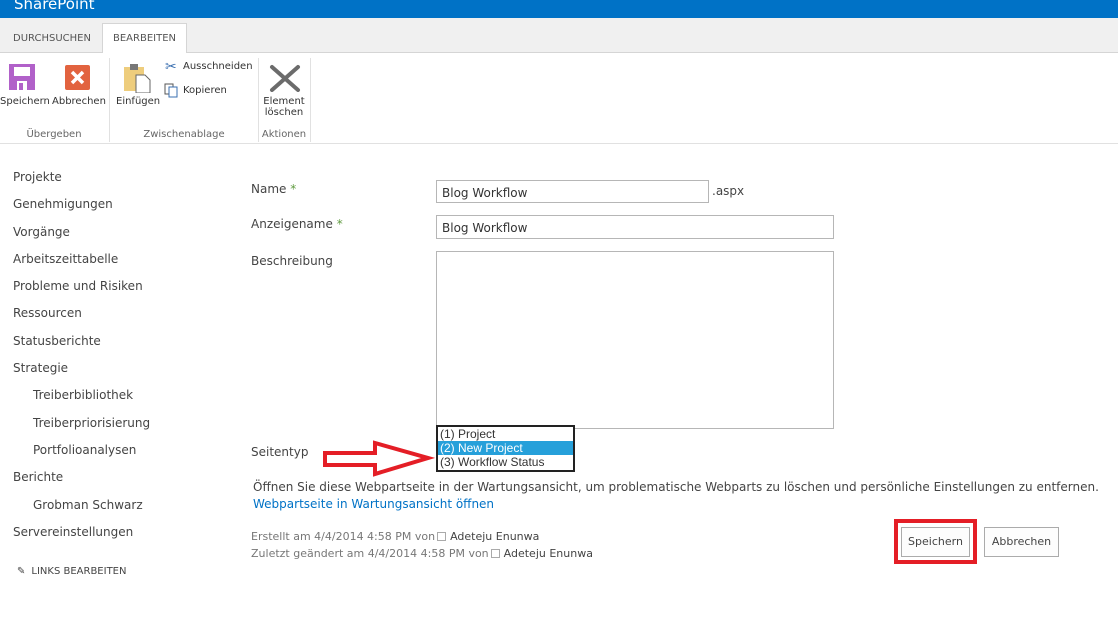  I want to click on edit-links-button: ✎ LINKS BEARBEITEN, so click(71, 571).